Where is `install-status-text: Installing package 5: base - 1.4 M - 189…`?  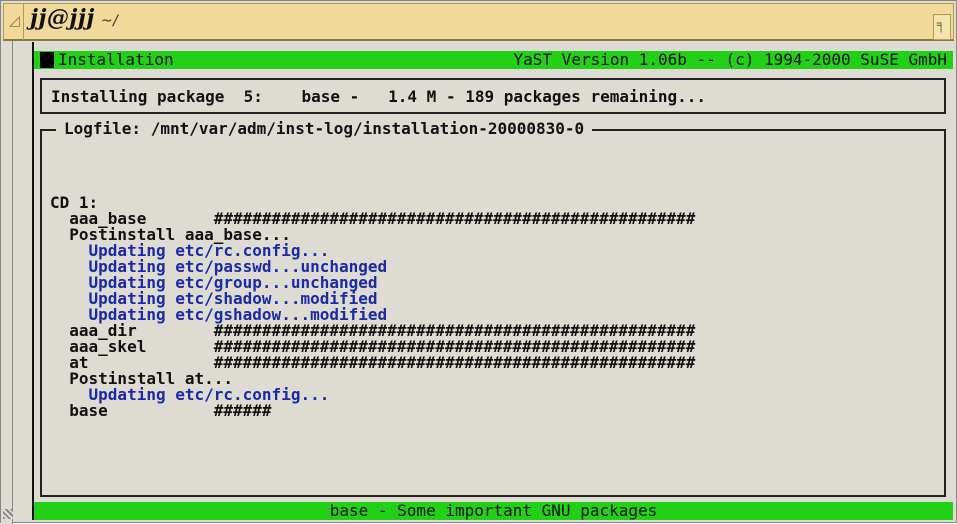 install-status-text: Installing package 5: base - 1.4 M - 189… is located at coordinates (379, 96).